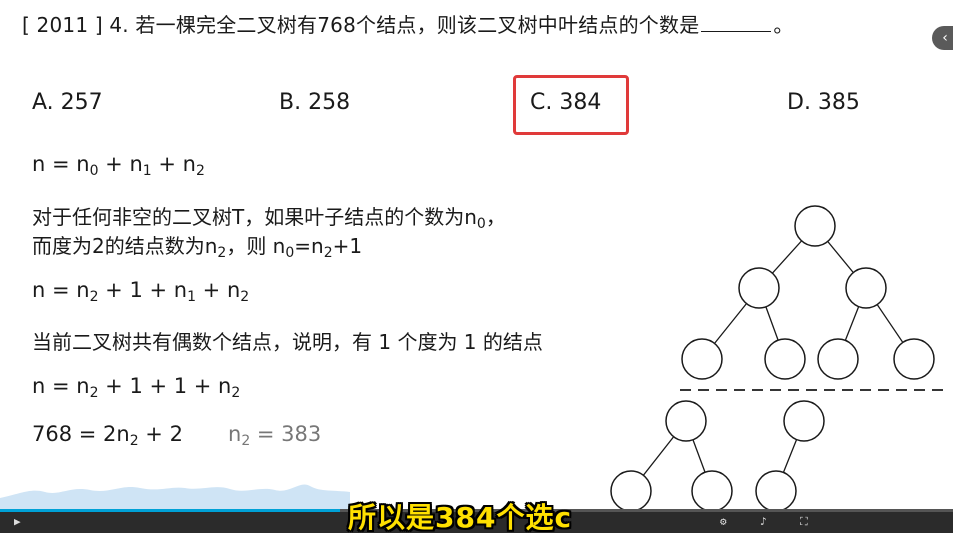 The image size is (953, 536). I want to click on option-d: D. 385, so click(823, 102).